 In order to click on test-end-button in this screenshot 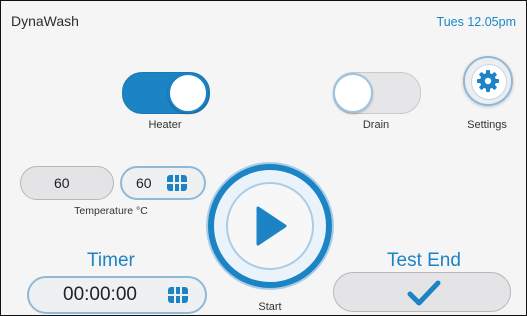, I will do `click(422, 292)`.